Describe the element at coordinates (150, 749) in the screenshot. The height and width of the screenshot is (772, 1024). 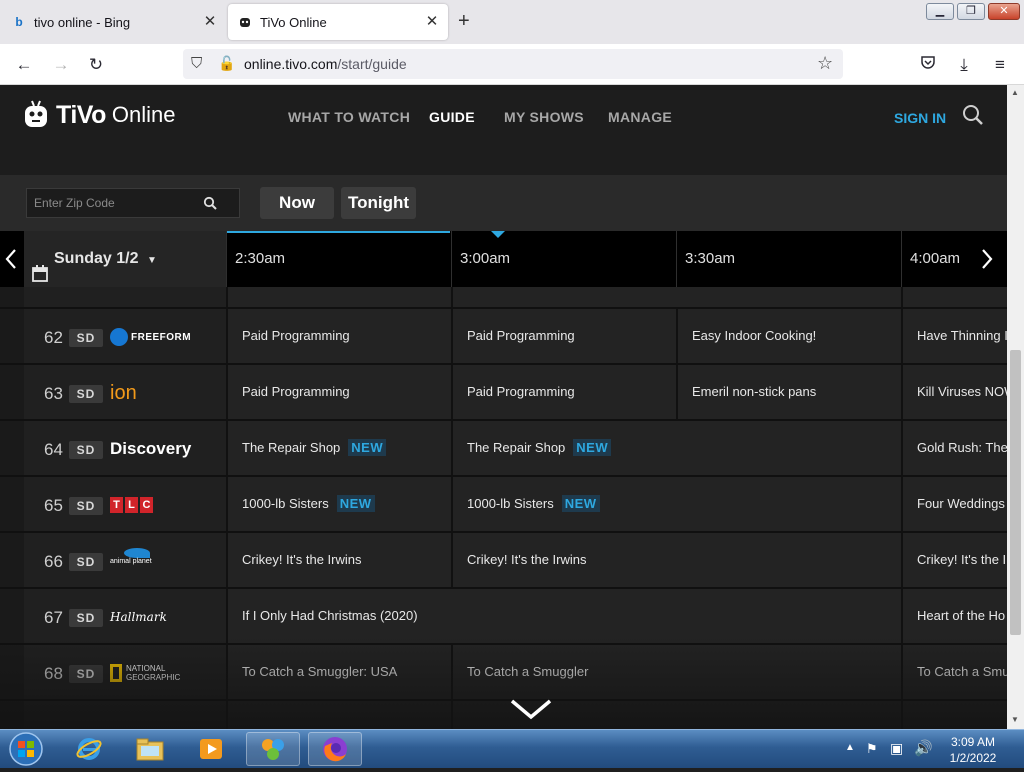
I see `file-explorer-icon` at that location.